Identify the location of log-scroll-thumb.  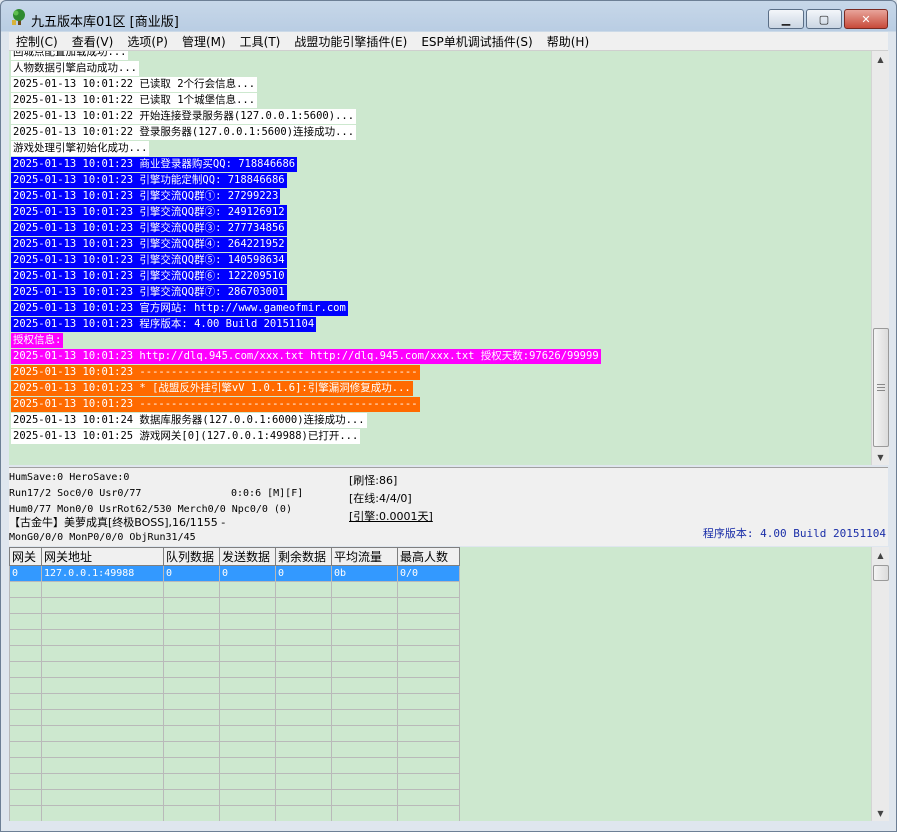
(881, 387).